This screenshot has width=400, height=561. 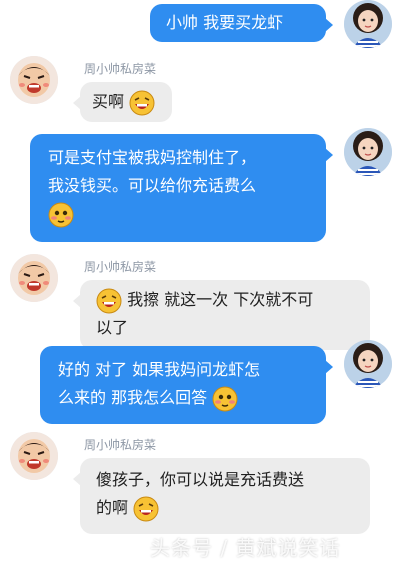 I want to click on message-text: 买啊, so click(x=108, y=101).